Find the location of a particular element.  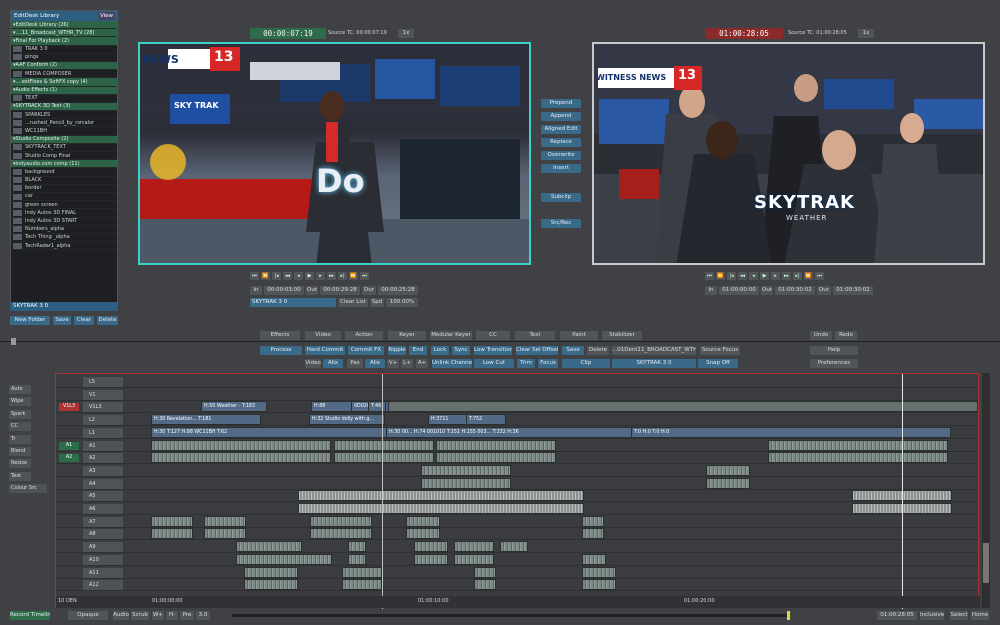

edit-button-3: Replace is located at coordinates (561, 142).